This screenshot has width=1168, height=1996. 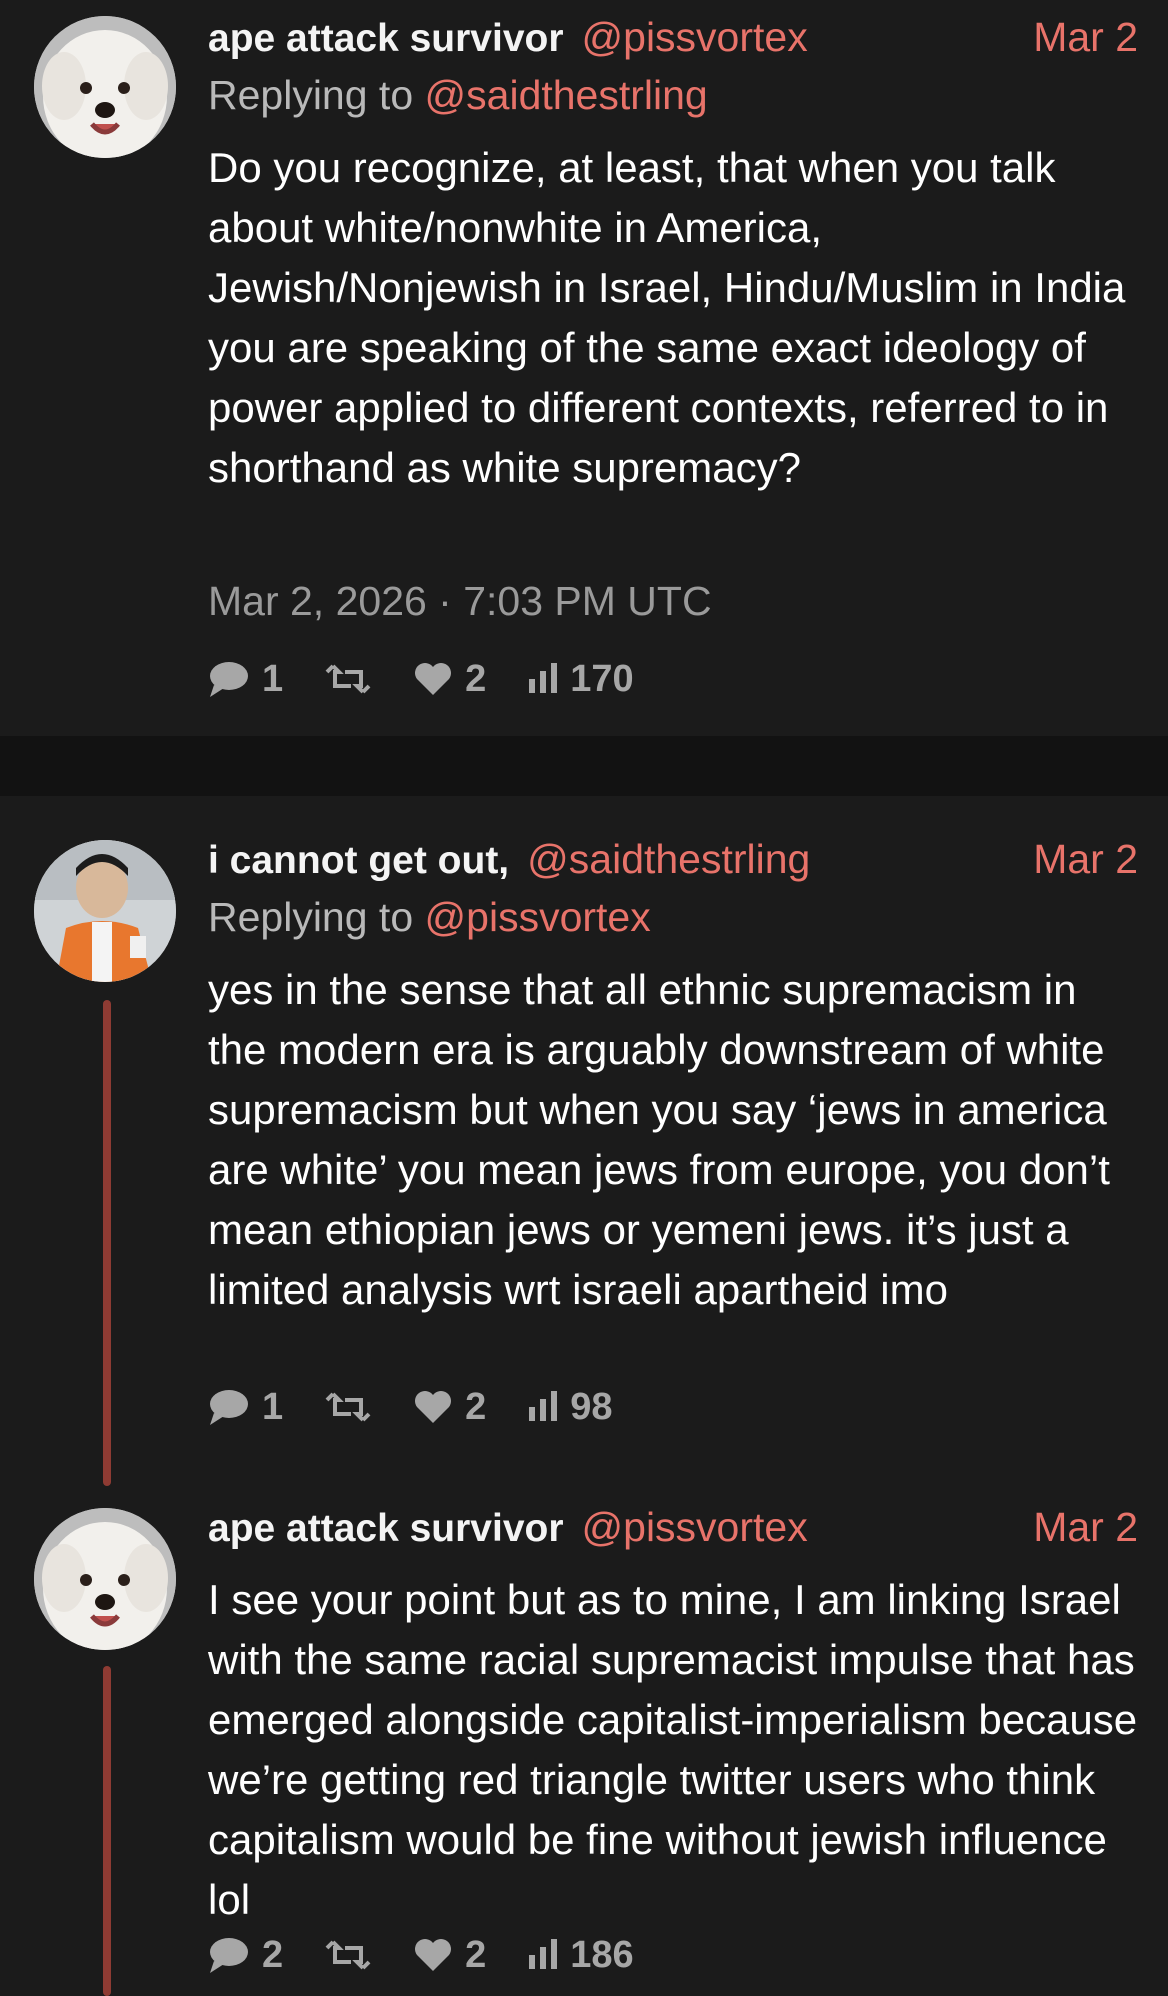 I want to click on tweet-stats: 1 2 170, so click(x=442, y=679).